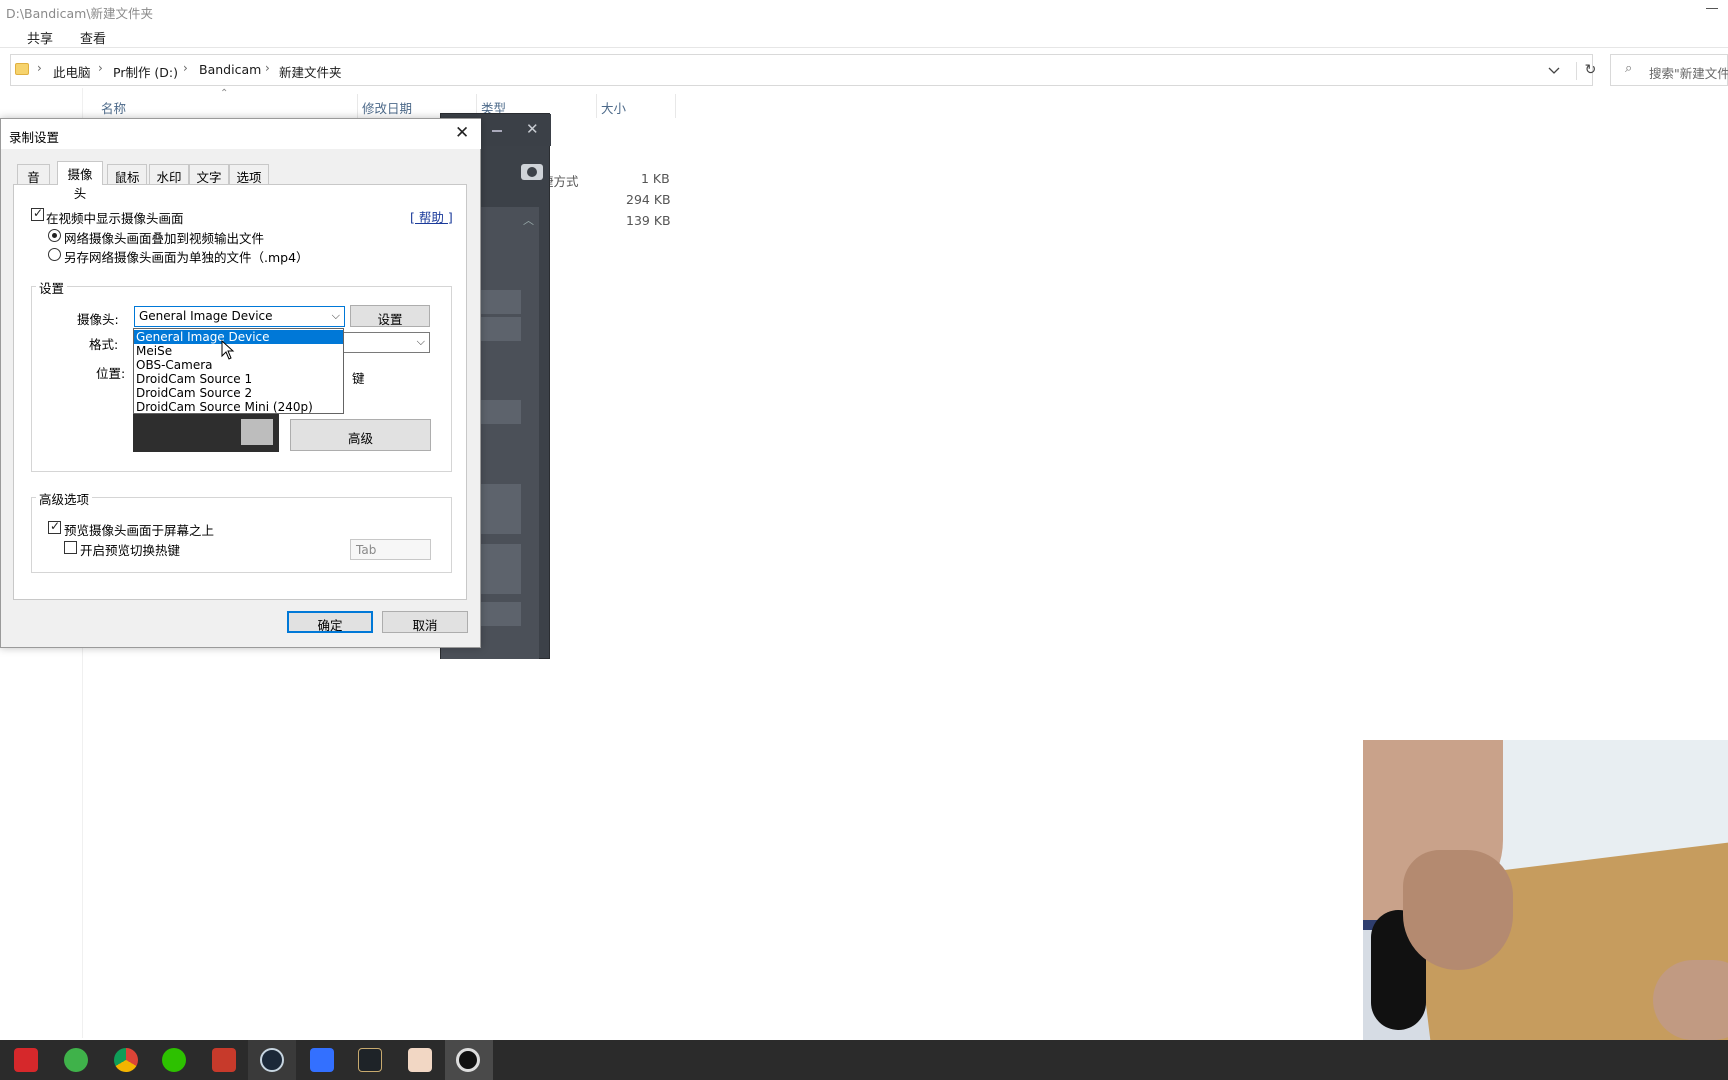 Image resolution: width=1728 pixels, height=1080 pixels. I want to click on dialog-titlebar: 录制设置 ✕, so click(241, 134).